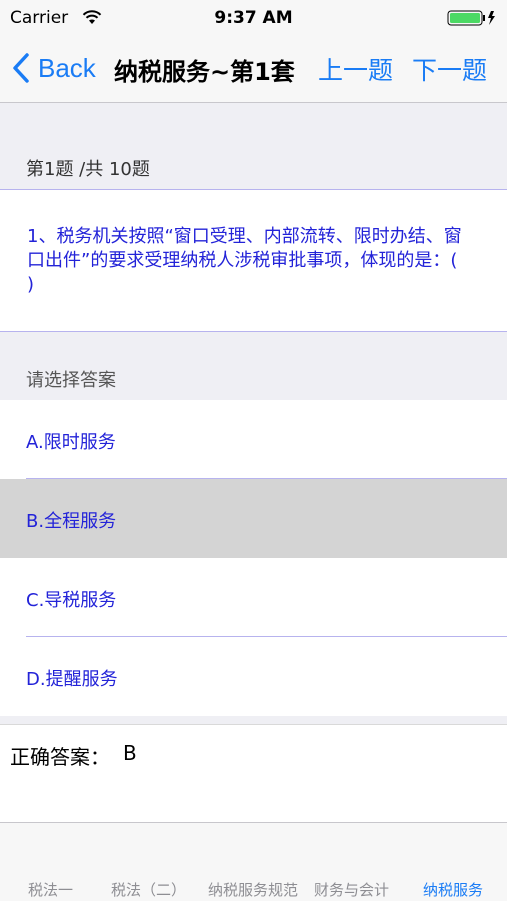  Describe the element at coordinates (71, 521) in the screenshot. I see `option-label: B.全程服务` at that location.